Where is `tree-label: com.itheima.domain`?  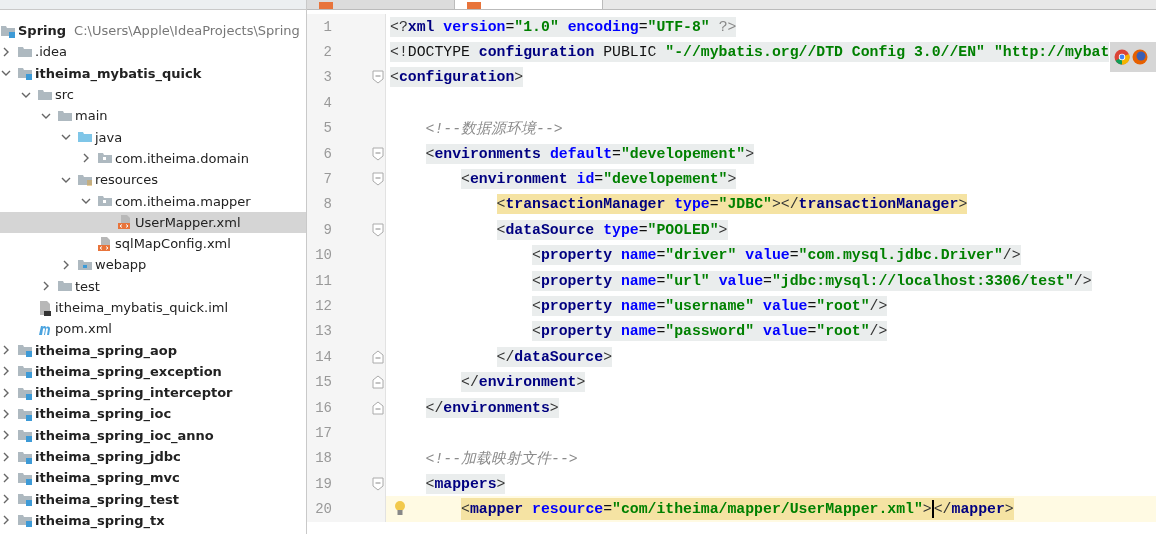 tree-label: com.itheima.domain is located at coordinates (182, 158).